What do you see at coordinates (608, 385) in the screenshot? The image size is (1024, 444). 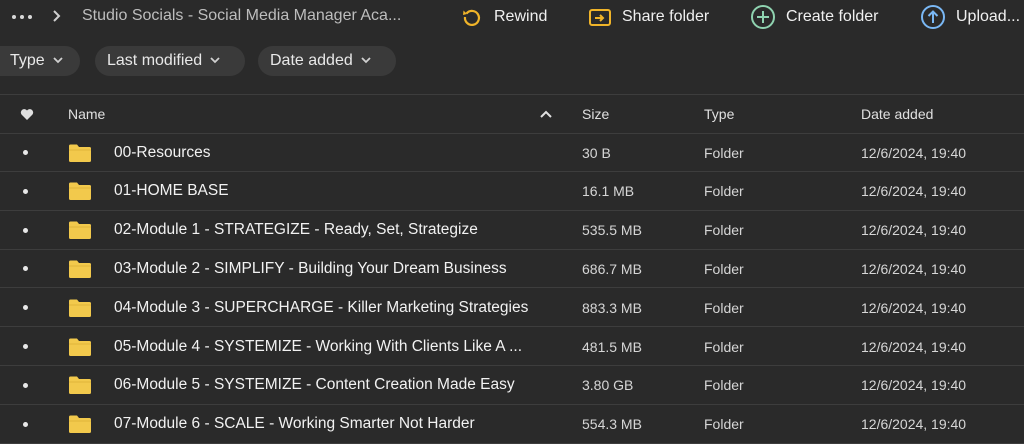 I see `row-size: 3.80 GB` at bounding box center [608, 385].